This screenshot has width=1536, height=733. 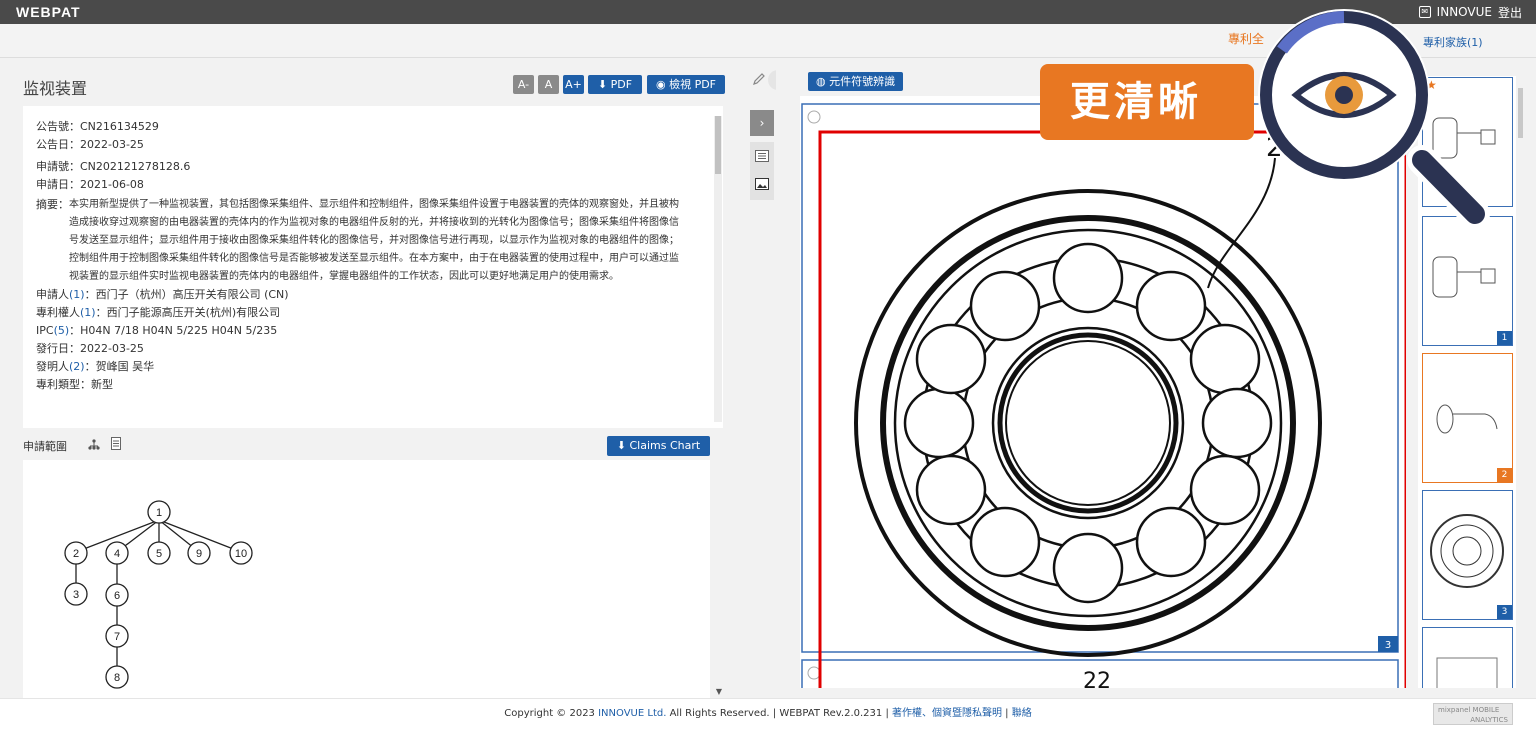 I want to click on pdf-button: ⬇ PDF, so click(x=615, y=84).